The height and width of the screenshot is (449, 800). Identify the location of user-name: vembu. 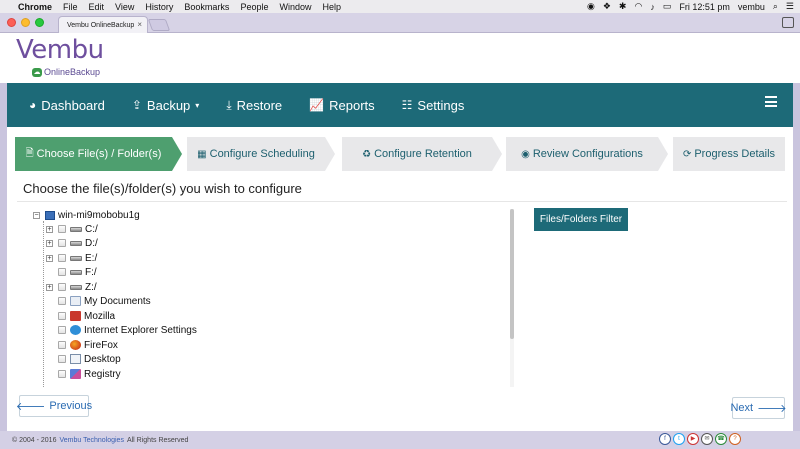
(751, 7).